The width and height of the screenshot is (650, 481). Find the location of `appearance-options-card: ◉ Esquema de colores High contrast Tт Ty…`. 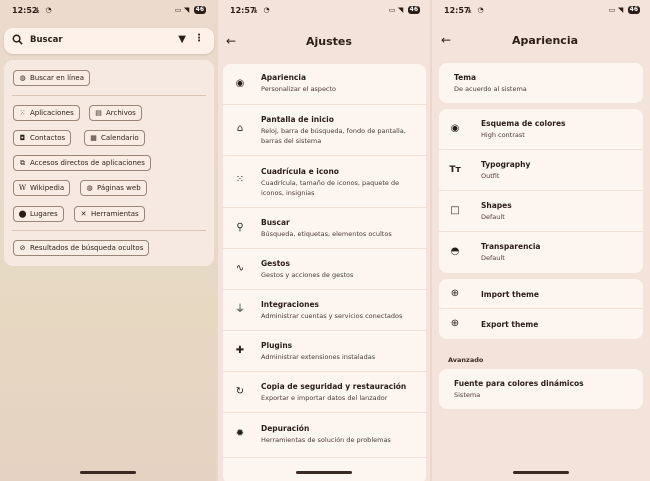

appearance-options-card: ◉ Esquema de colores High contrast Tт Ty… is located at coordinates (541, 191).